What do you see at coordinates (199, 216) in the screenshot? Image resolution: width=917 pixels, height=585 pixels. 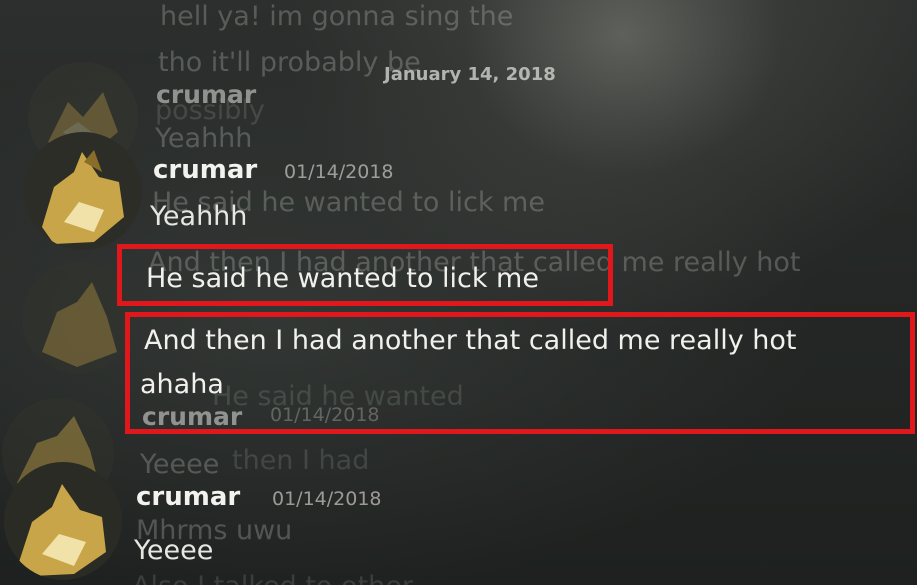 I see `message-text: Yeahhh` at bounding box center [199, 216].